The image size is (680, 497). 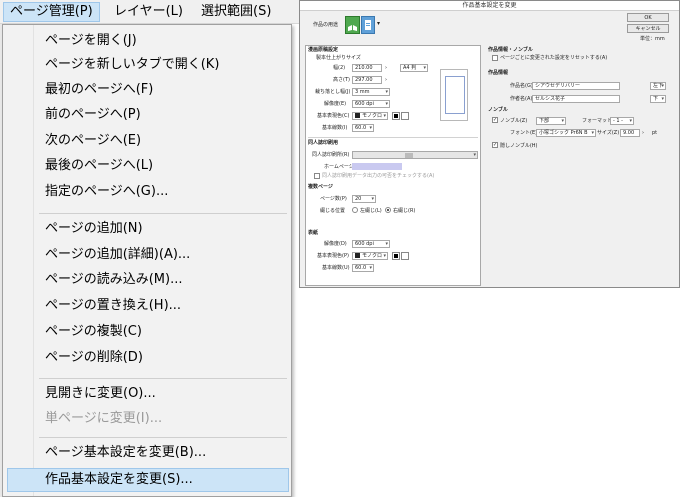 What do you see at coordinates (367, 80) in the screenshot?
I see `height-input: 297.00` at bounding box center [367, 80].